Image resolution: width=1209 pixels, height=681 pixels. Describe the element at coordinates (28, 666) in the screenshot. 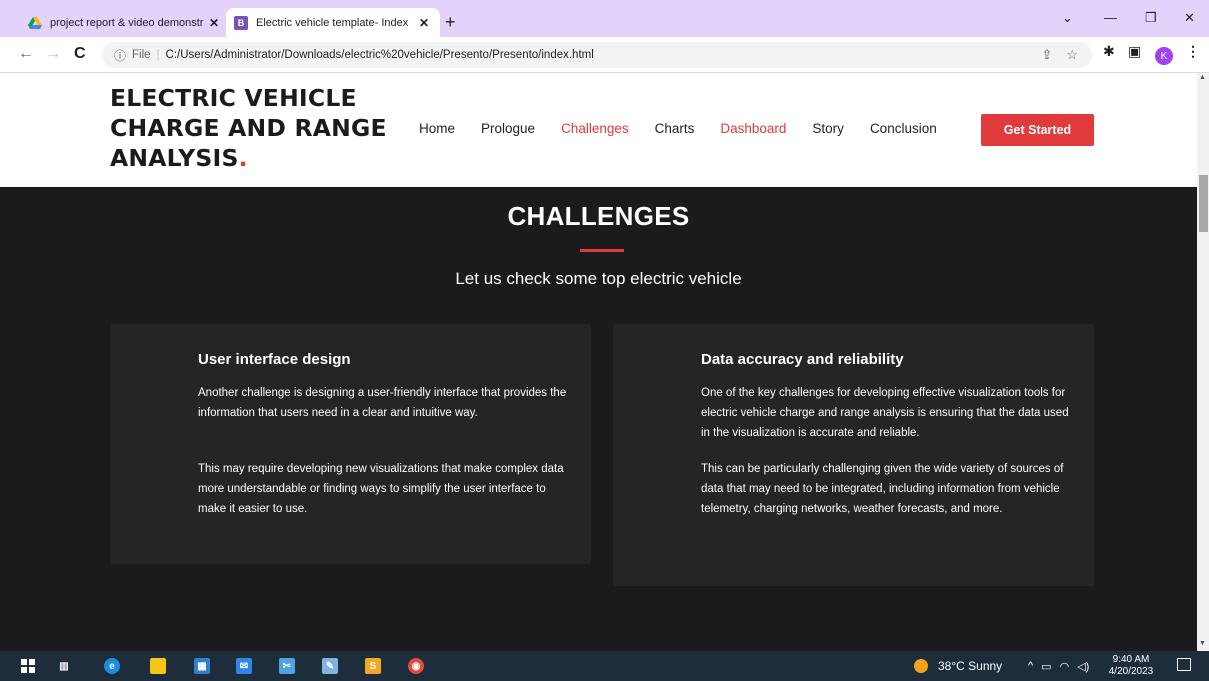

I see `windows-start-icon` at that location.